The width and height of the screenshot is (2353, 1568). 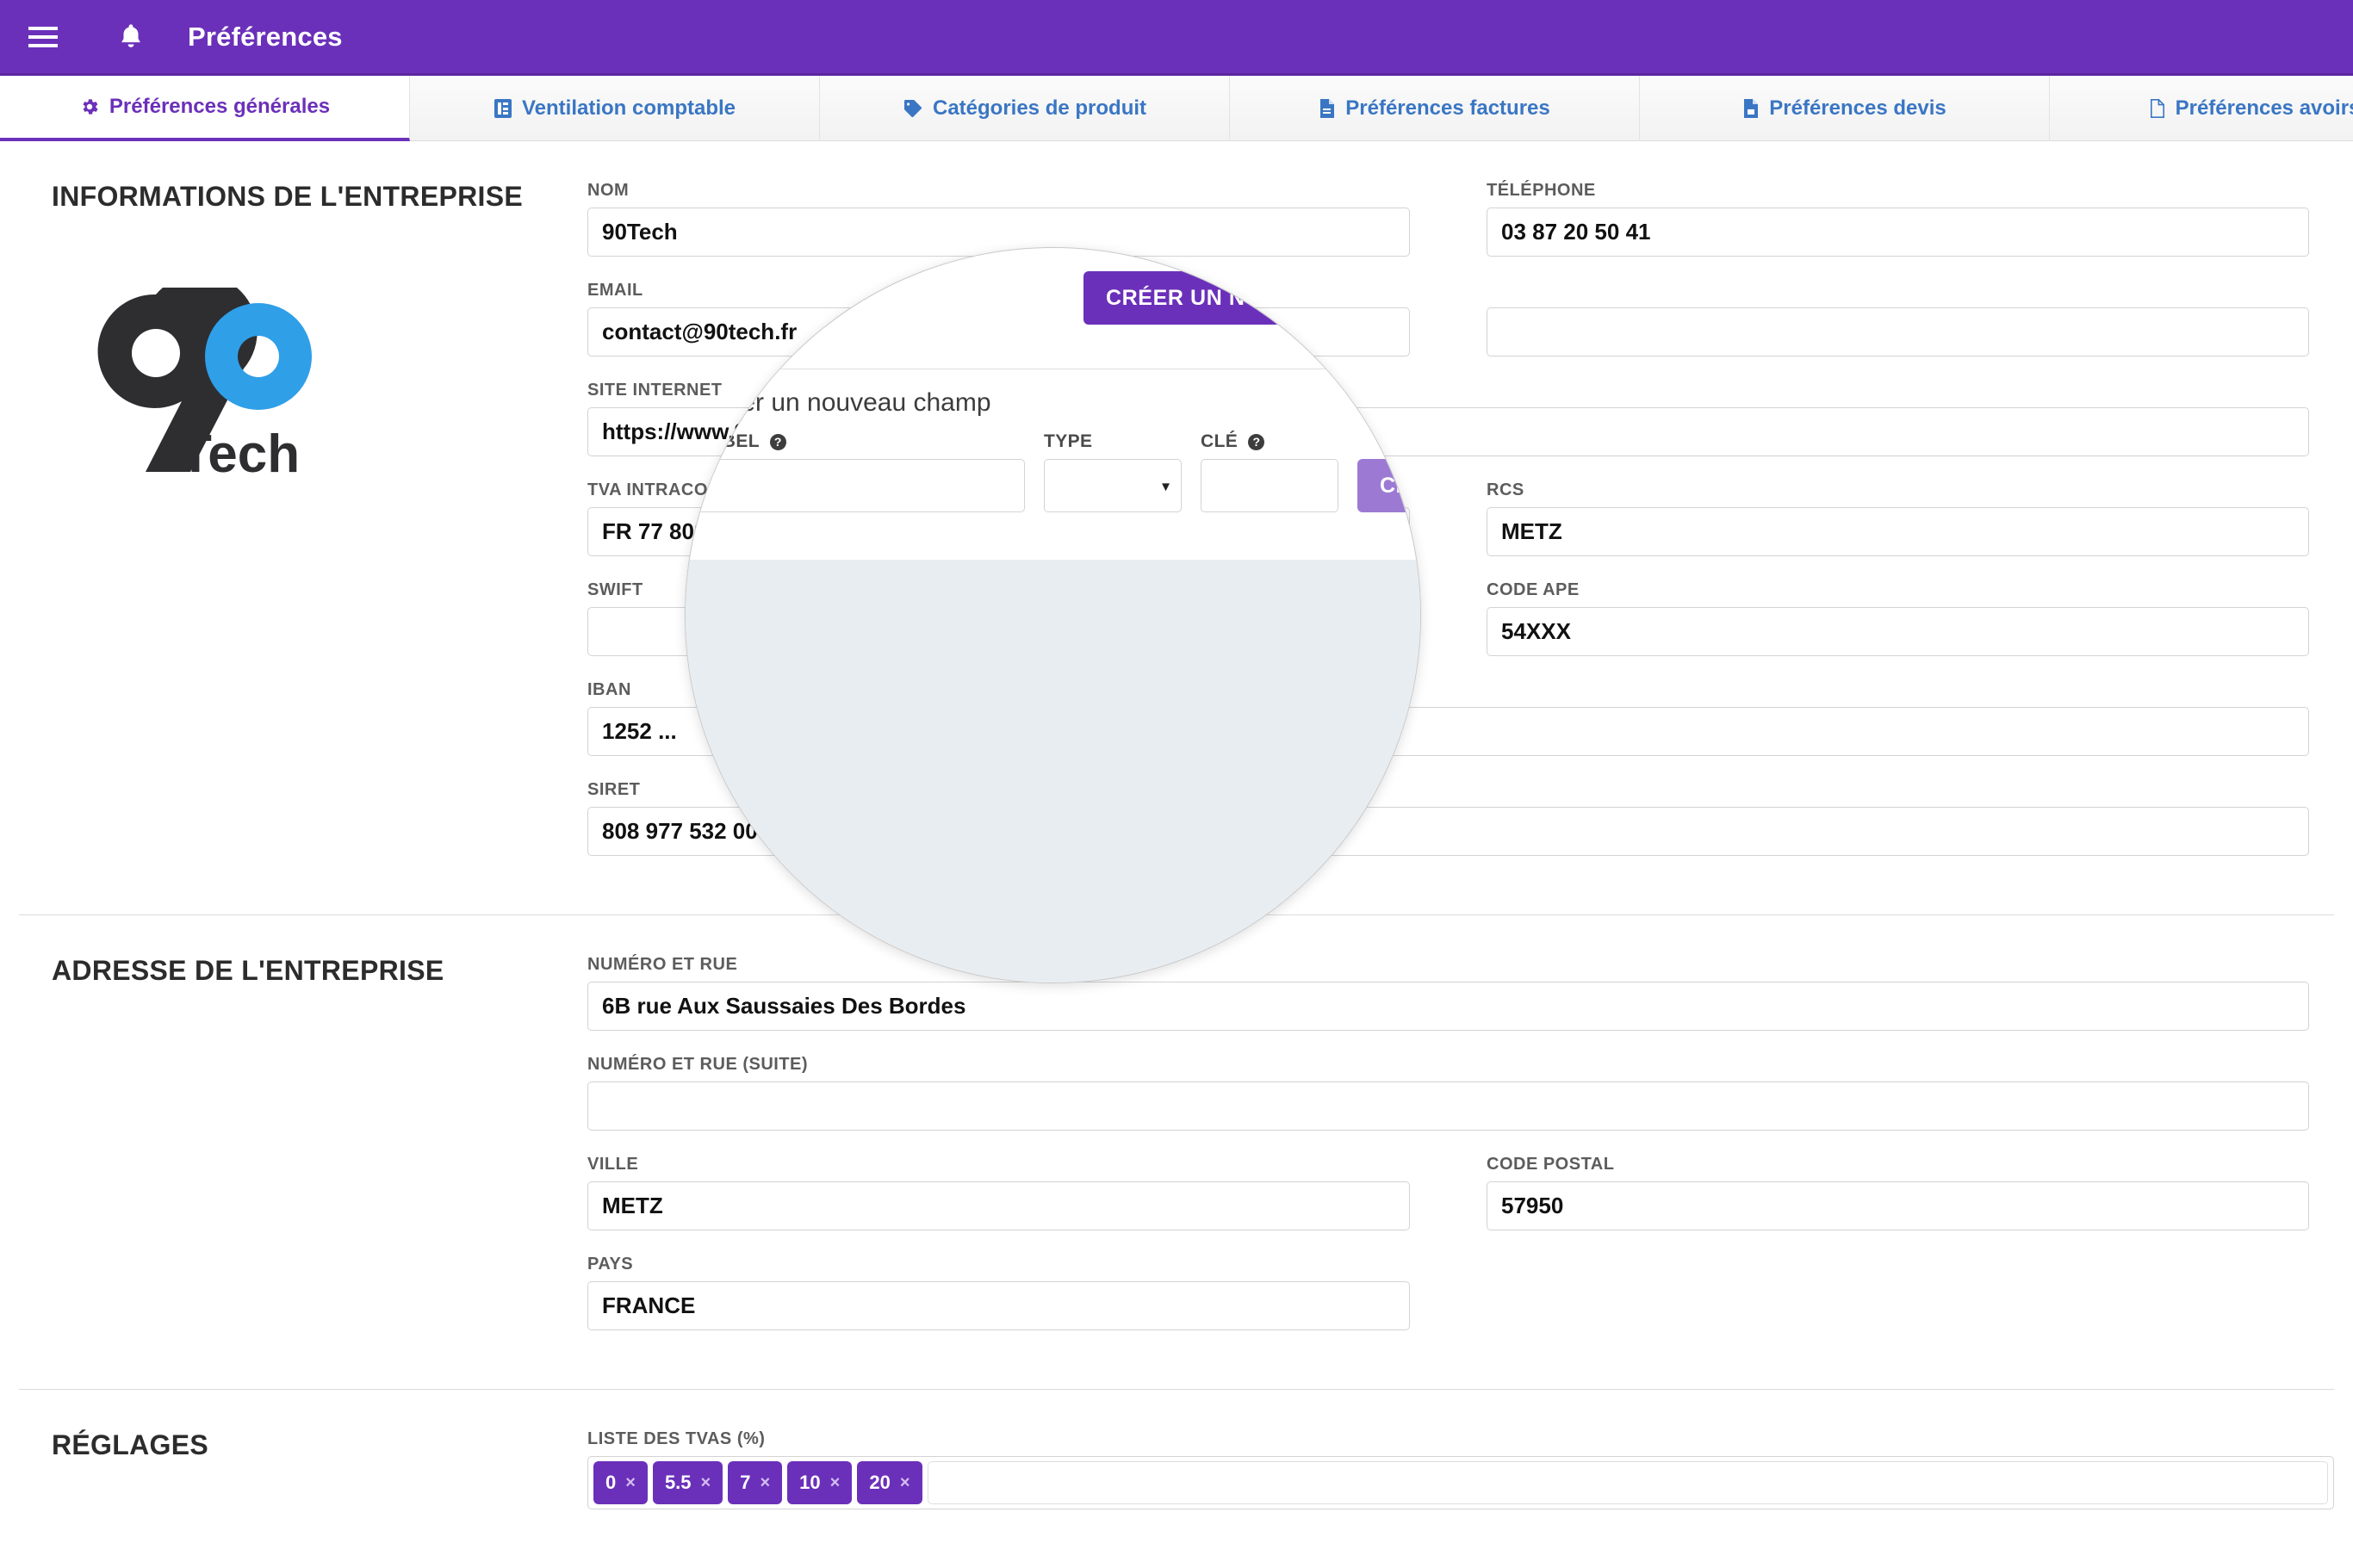 What do you see at coordinates (1857, 108) in the screenshot?
I see `tab-label: Préférences devis` at bounding box center [1857, 108].